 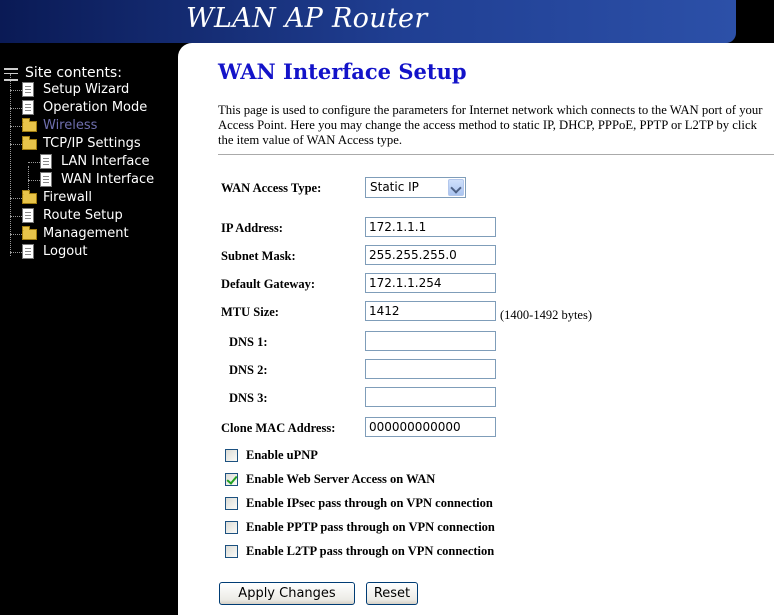 I want to click on enable-pptp-checkbox, so click(x=231, y=527).